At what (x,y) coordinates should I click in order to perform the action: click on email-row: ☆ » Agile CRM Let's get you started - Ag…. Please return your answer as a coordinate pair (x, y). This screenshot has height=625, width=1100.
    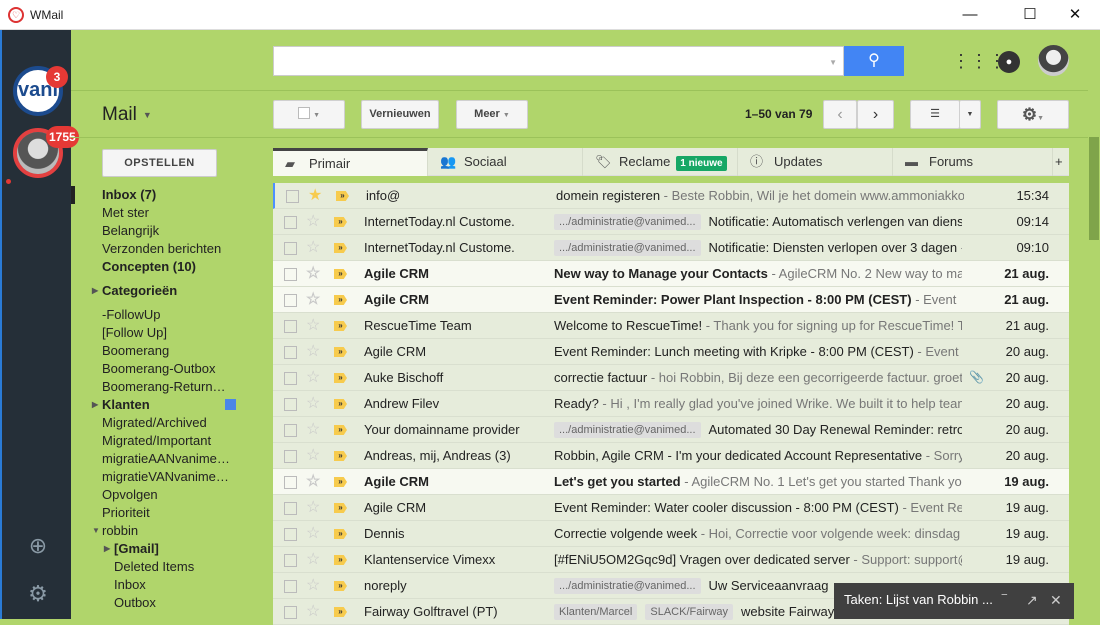
    Looking at the image, I should click on (671, 482).